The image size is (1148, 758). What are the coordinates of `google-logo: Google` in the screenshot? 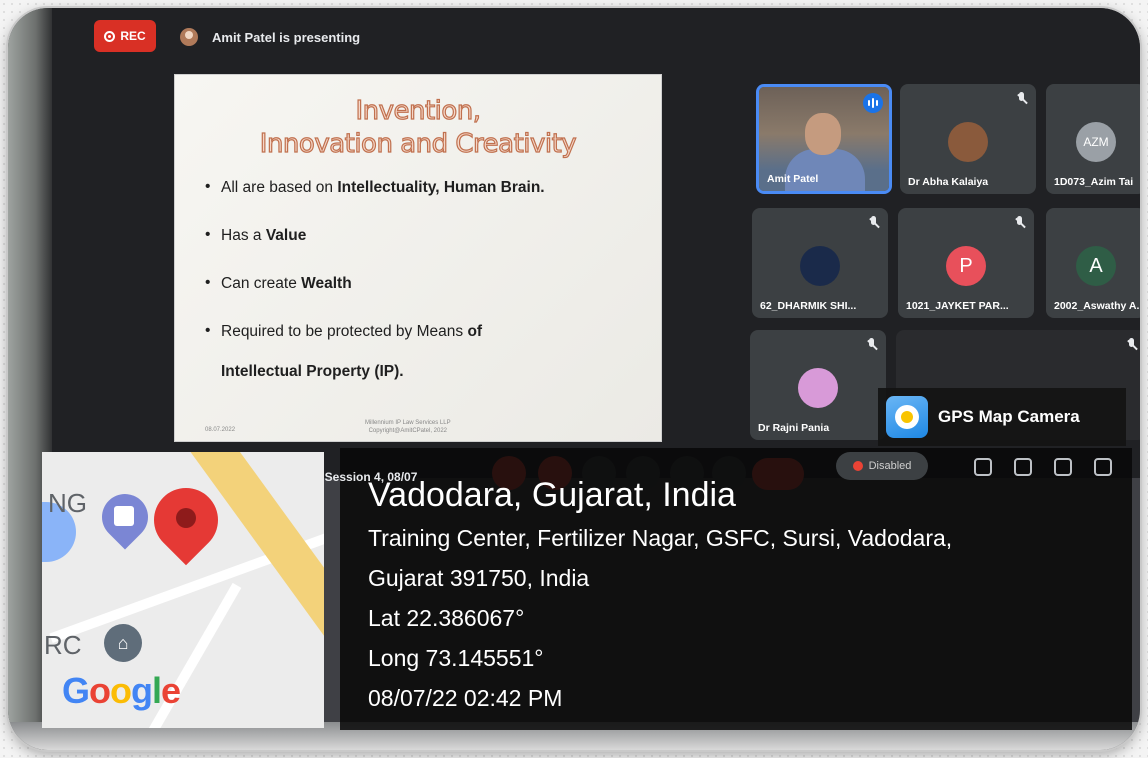 It's located at (121, 690).